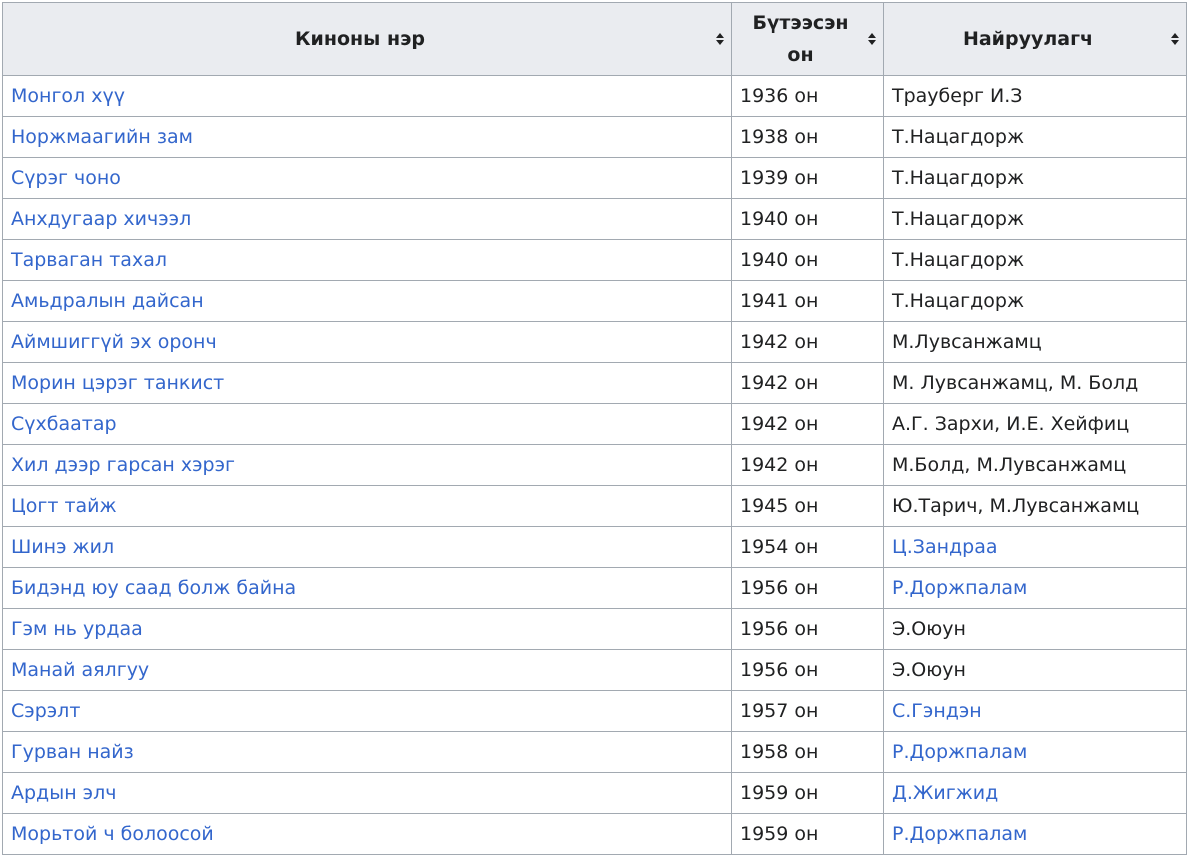  What do you see at coordinates (64, 424) in the screenshot?
I see `film-title-link: Сүхбаатар` at bounding box center [64, 424].